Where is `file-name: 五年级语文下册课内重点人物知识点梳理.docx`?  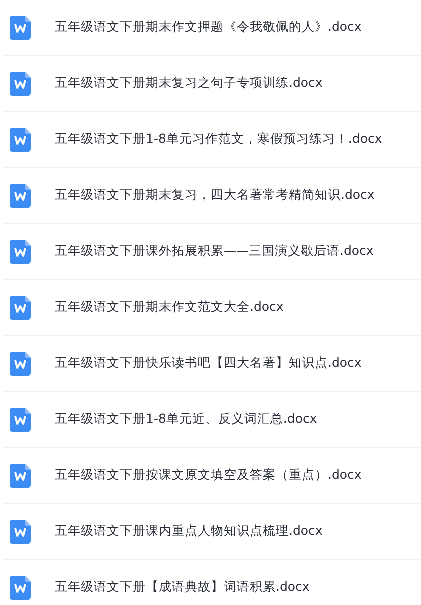
file-name: 五年级语文下册课内重点人物知识点梳理.docx is located at coordinates (189, 531).